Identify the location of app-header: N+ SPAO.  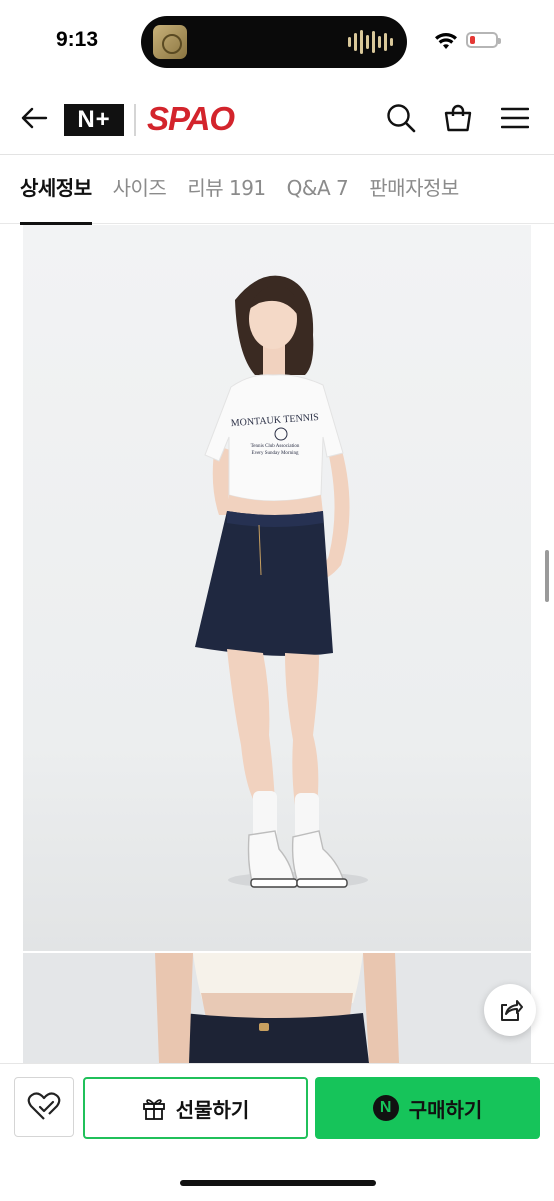
(277, 118).